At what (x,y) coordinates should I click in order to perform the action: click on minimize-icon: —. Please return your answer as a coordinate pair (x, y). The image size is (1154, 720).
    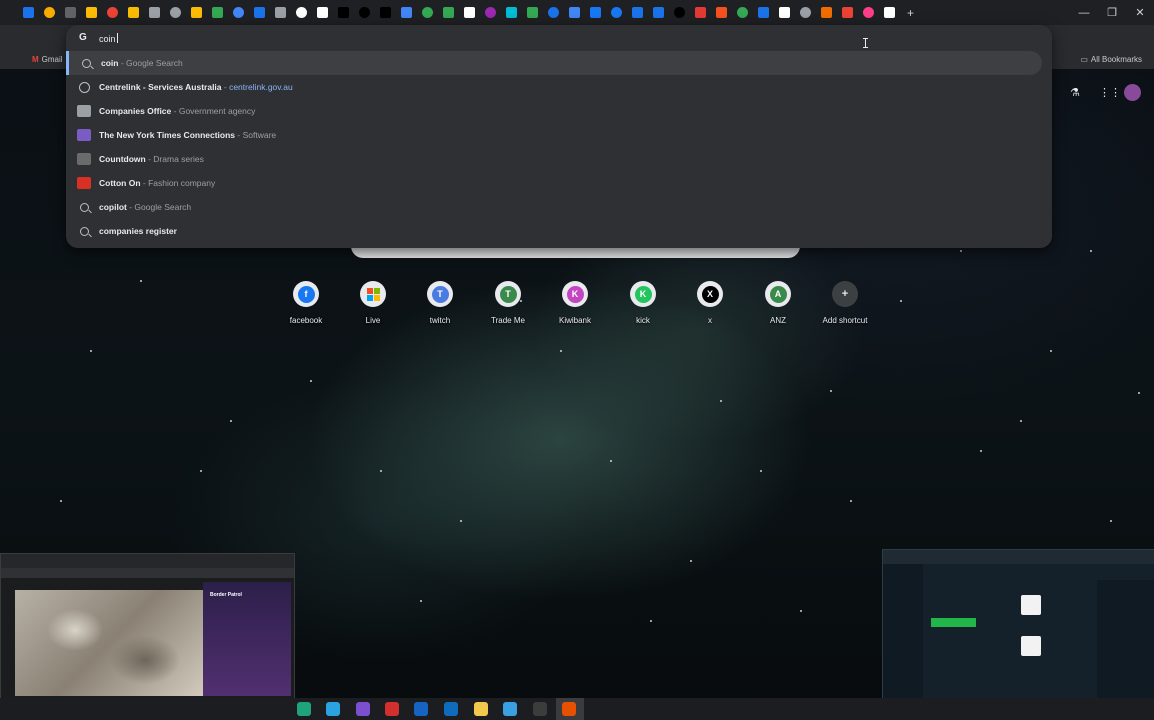
    Looking at the image, I should click on (1084, 13).